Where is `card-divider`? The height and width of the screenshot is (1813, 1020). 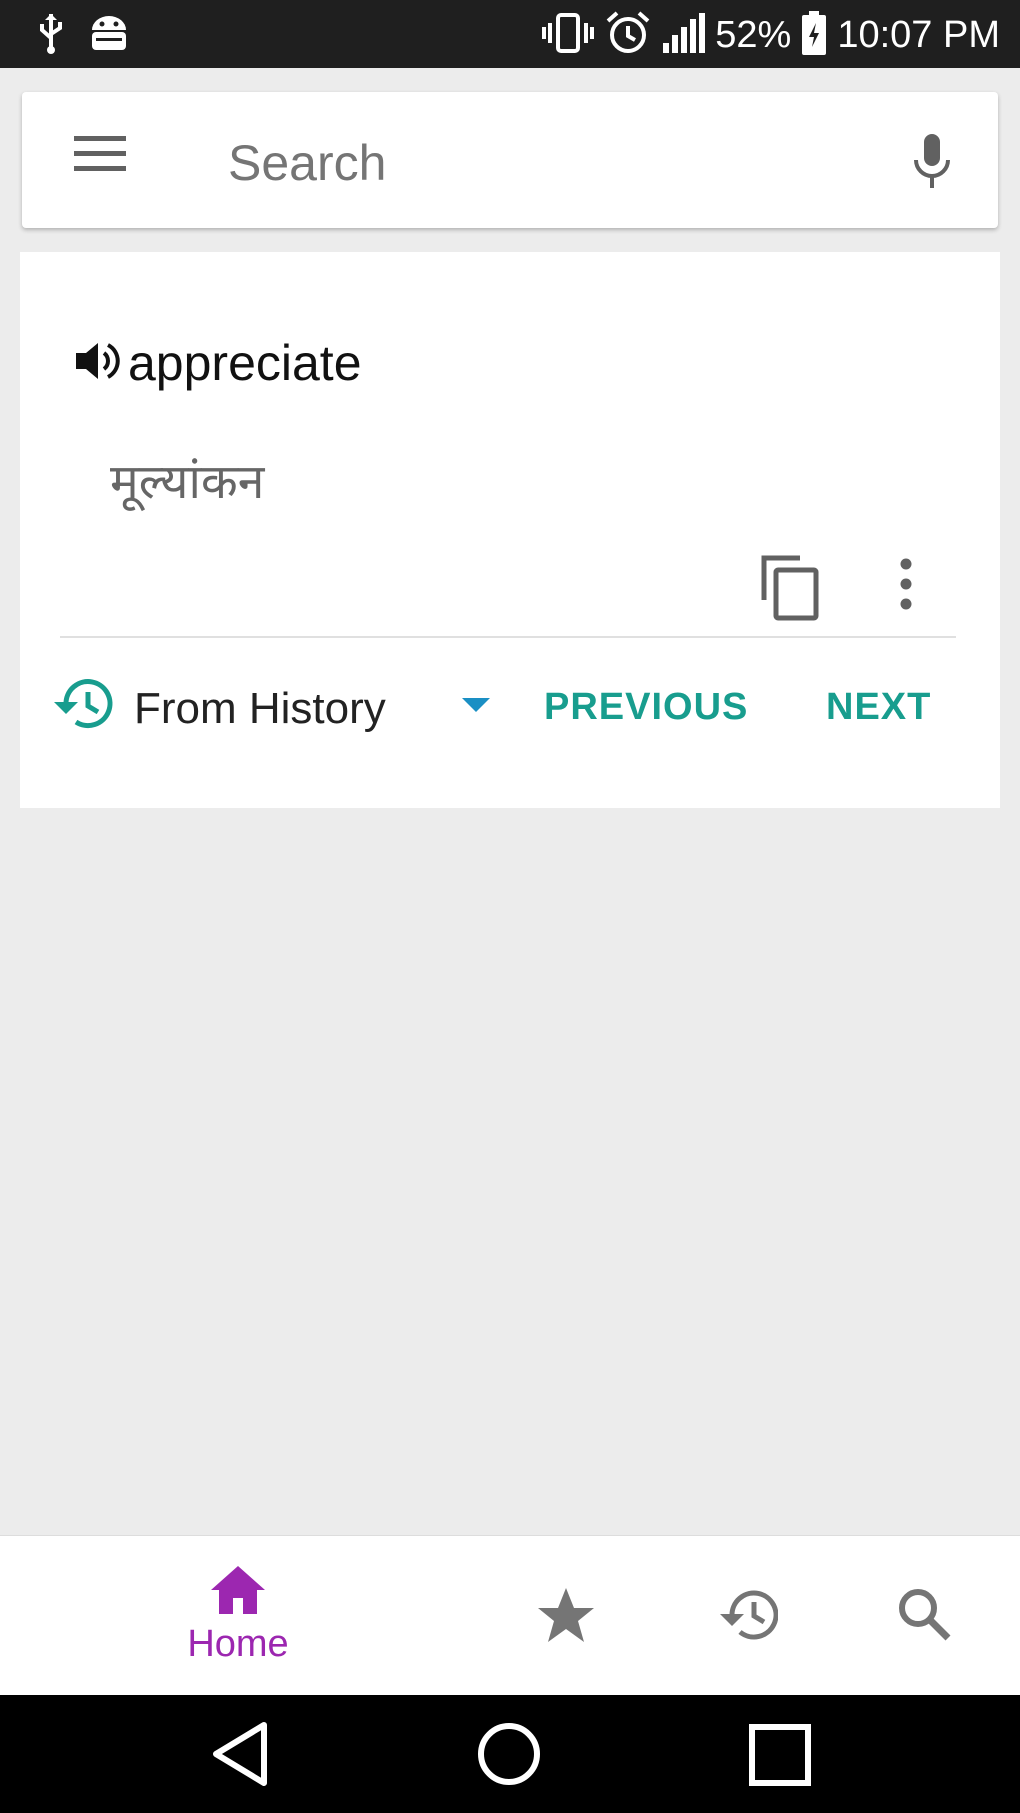
card-divider is located at coordinates (508, 637).